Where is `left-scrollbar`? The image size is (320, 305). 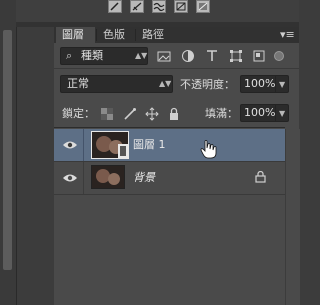
left-scrollbar is located at coordinates (7, 150).